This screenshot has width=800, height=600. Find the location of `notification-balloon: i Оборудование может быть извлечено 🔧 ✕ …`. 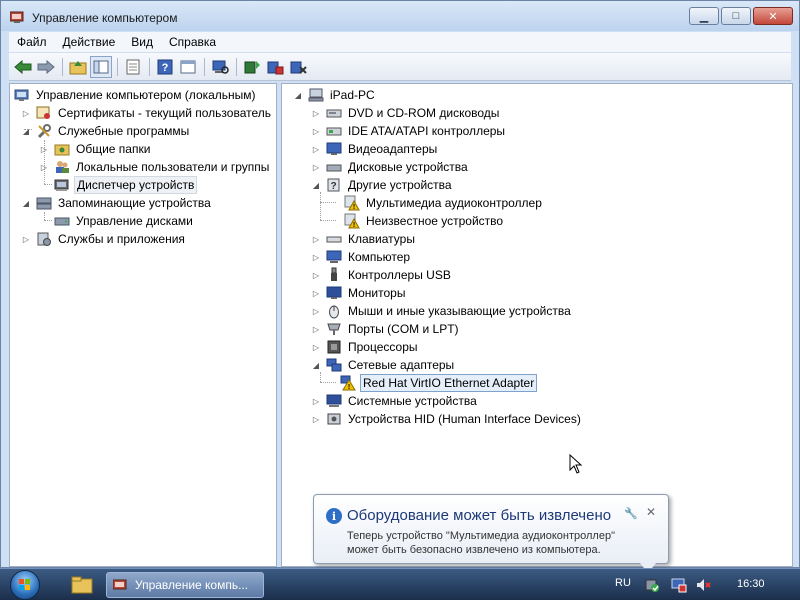

notification-balloon: i Оборудование может быть извлечено 🔧 ✕ … is located at coordinates (491, 533).